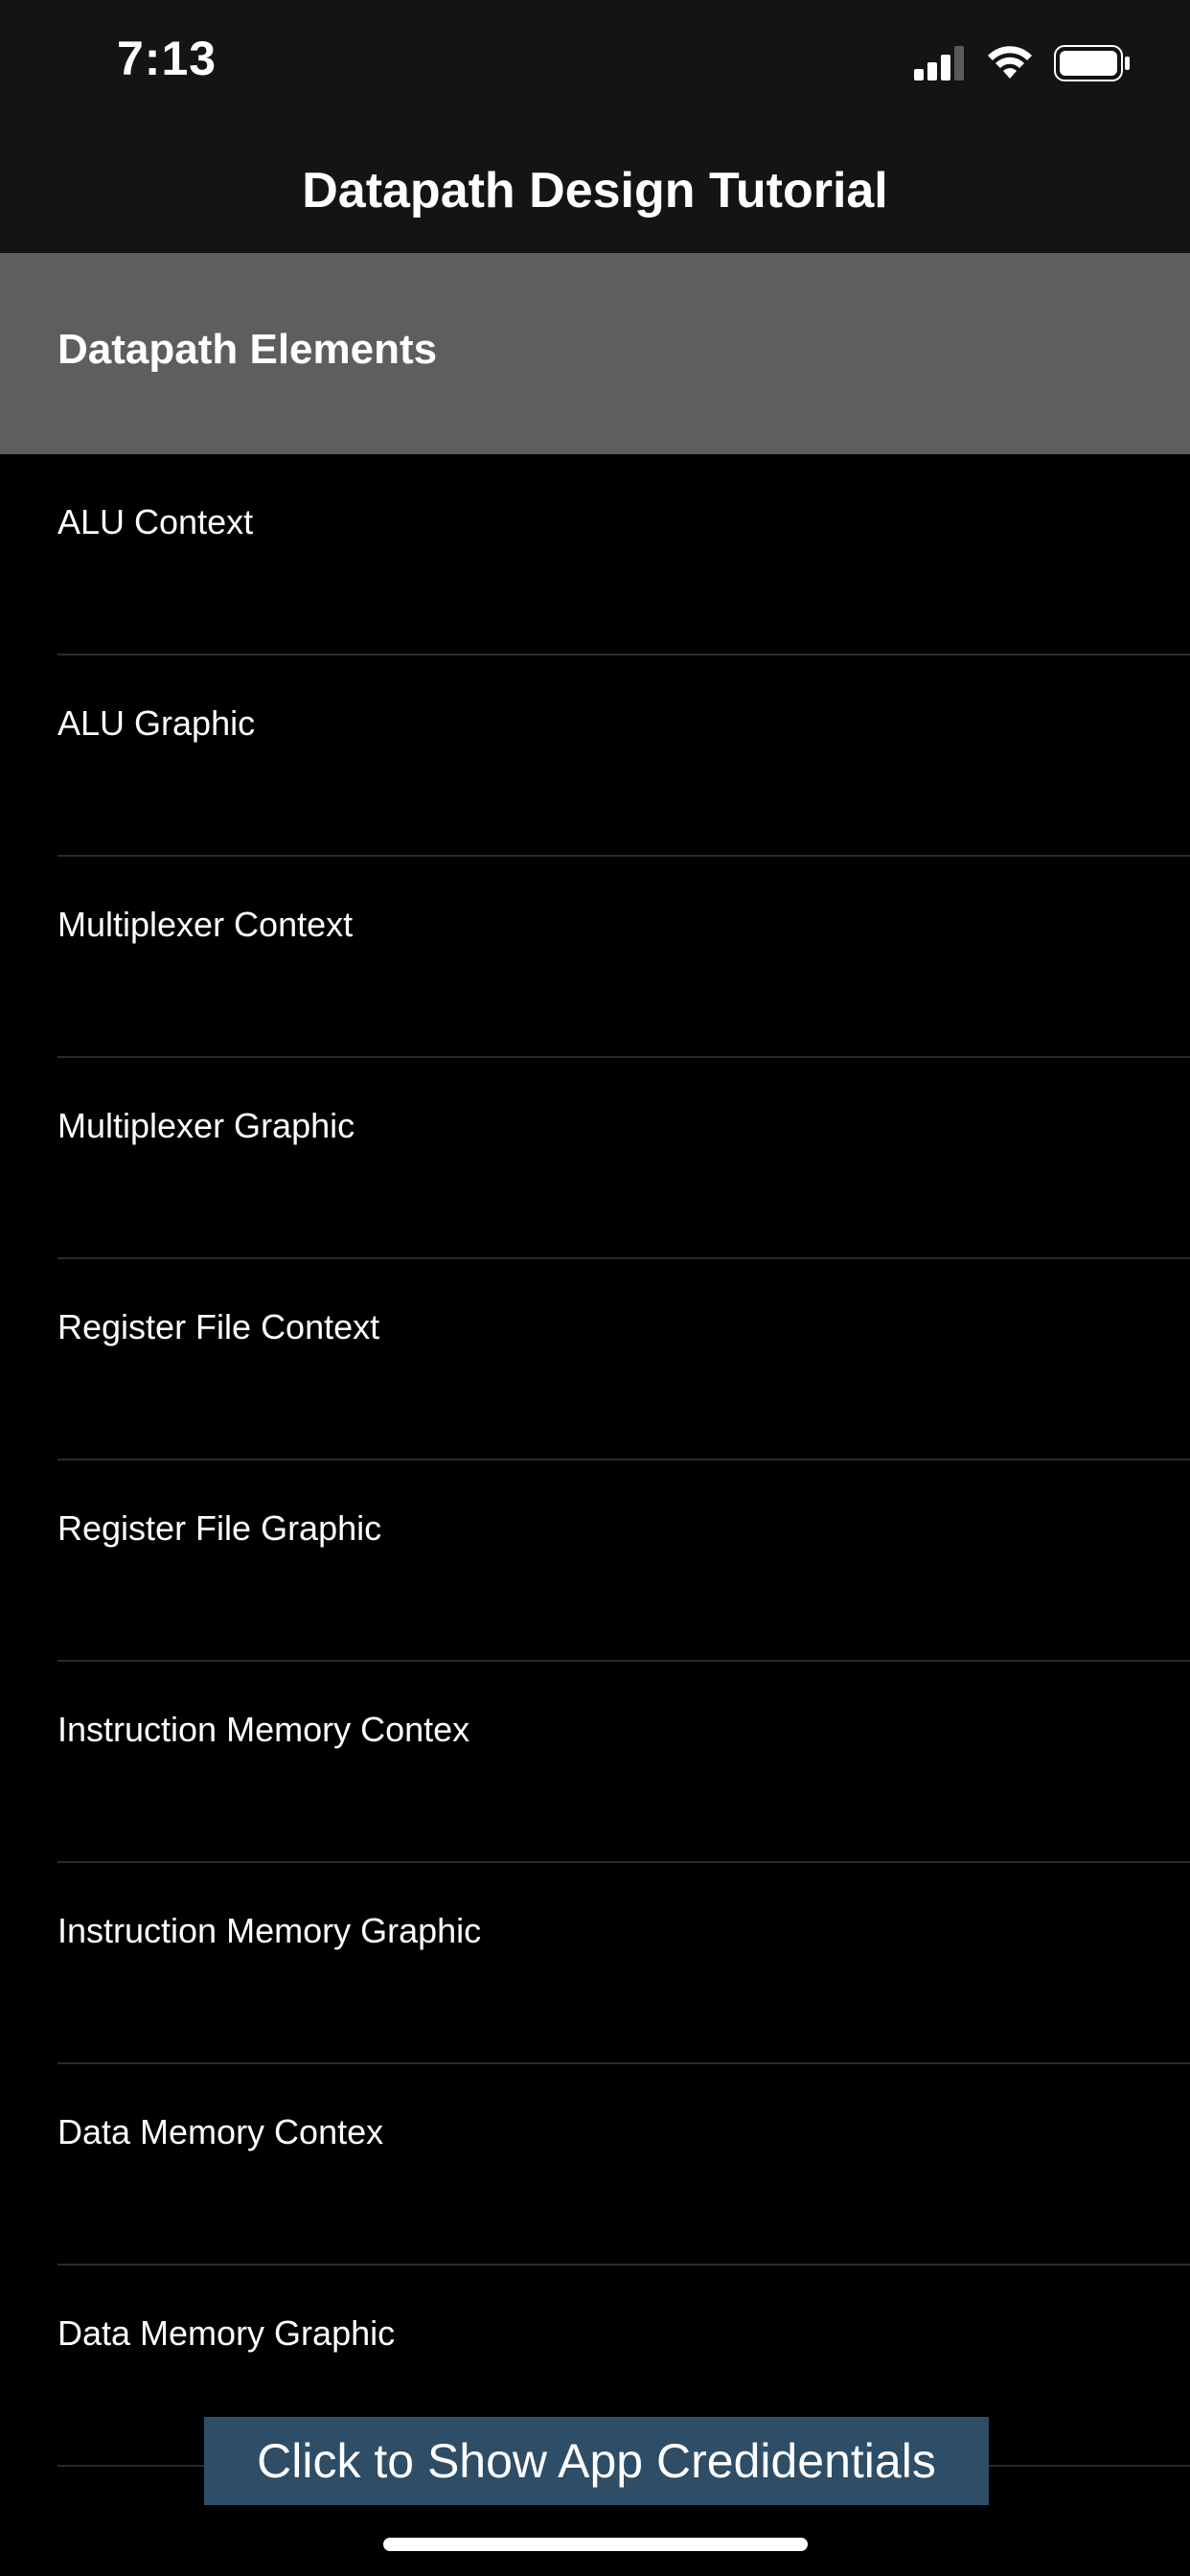  I want to click on list-item-instruction-memory-context: Instruction Memory Contex, so click(595, 1763).